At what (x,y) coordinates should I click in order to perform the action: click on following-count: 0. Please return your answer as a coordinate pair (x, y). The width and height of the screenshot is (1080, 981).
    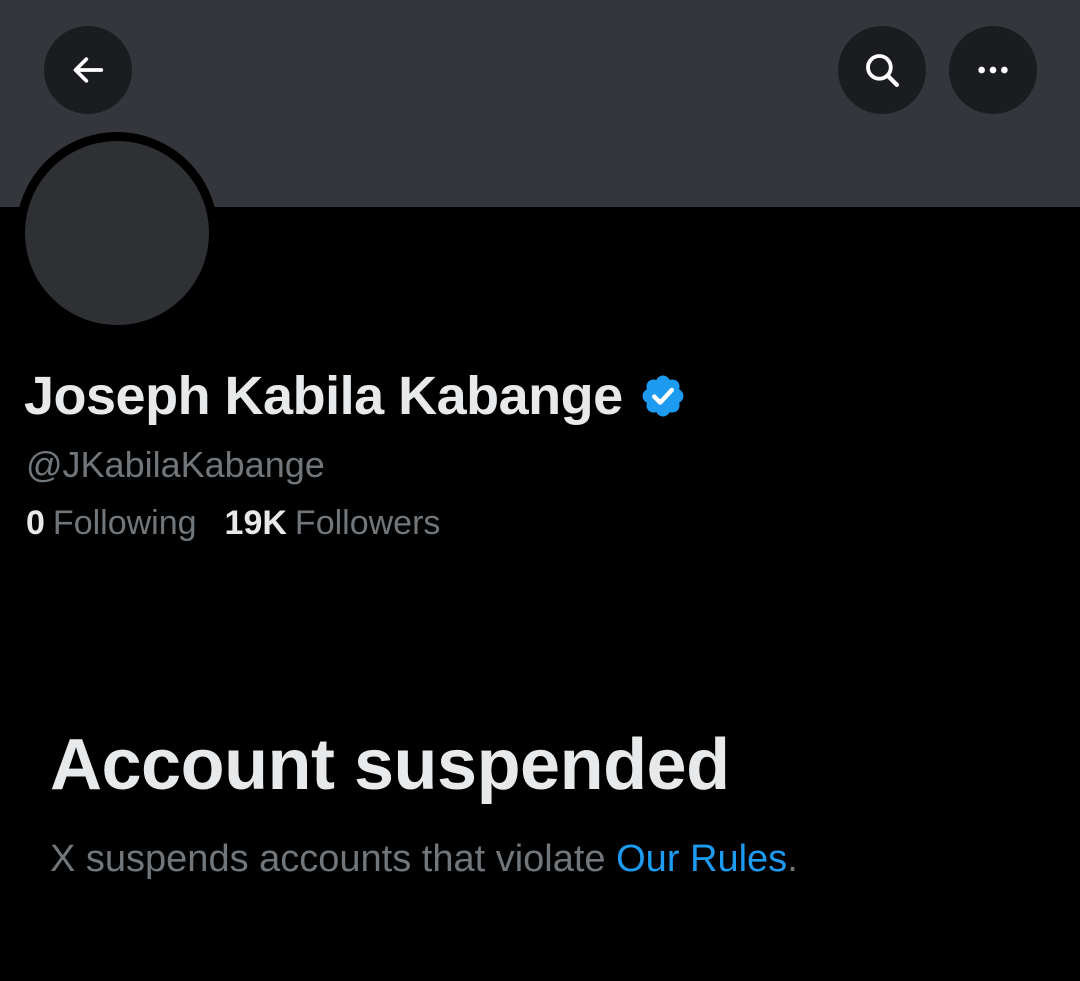
    Looking at the image, I should click on (35, 523).